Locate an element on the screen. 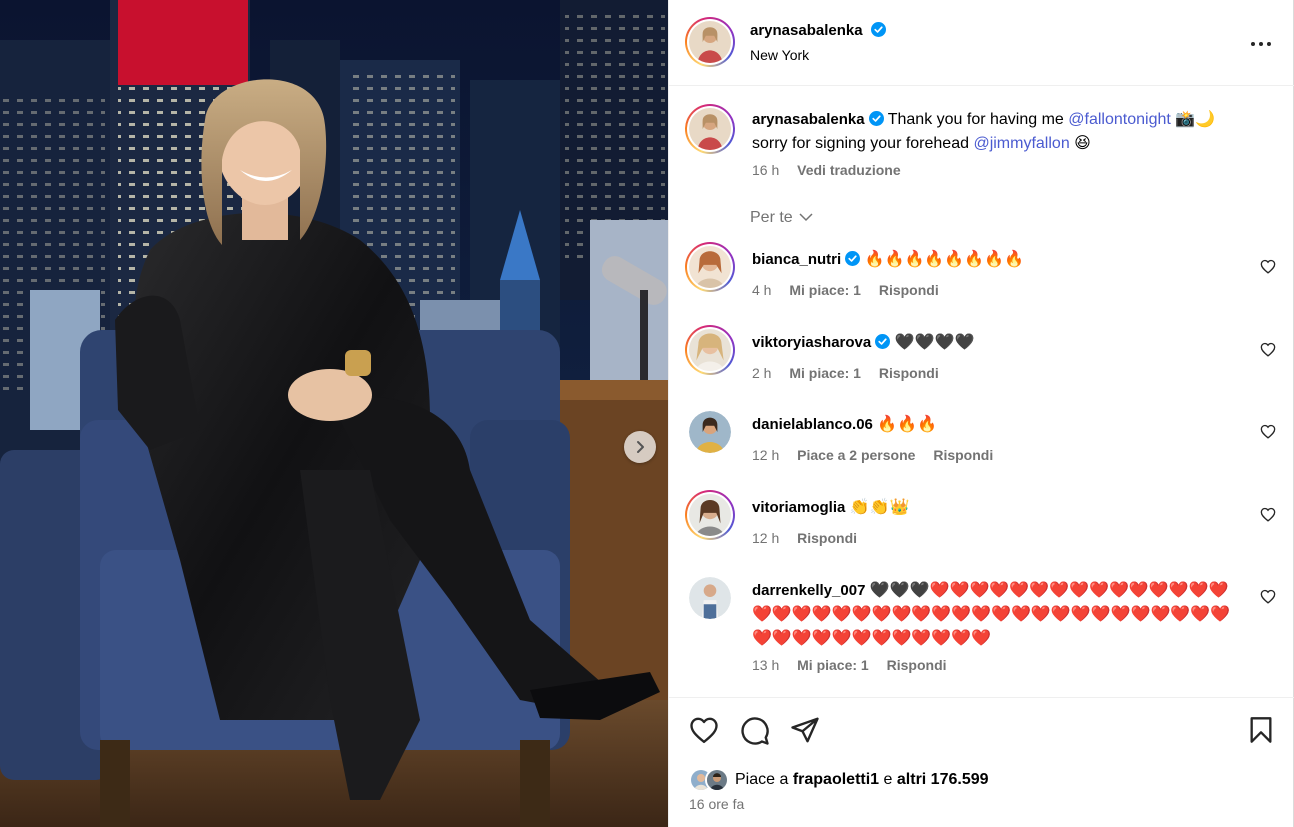 The image size is (1294, 827). post-timestamp: 16 ore fa is located at coordinates (716, 804).